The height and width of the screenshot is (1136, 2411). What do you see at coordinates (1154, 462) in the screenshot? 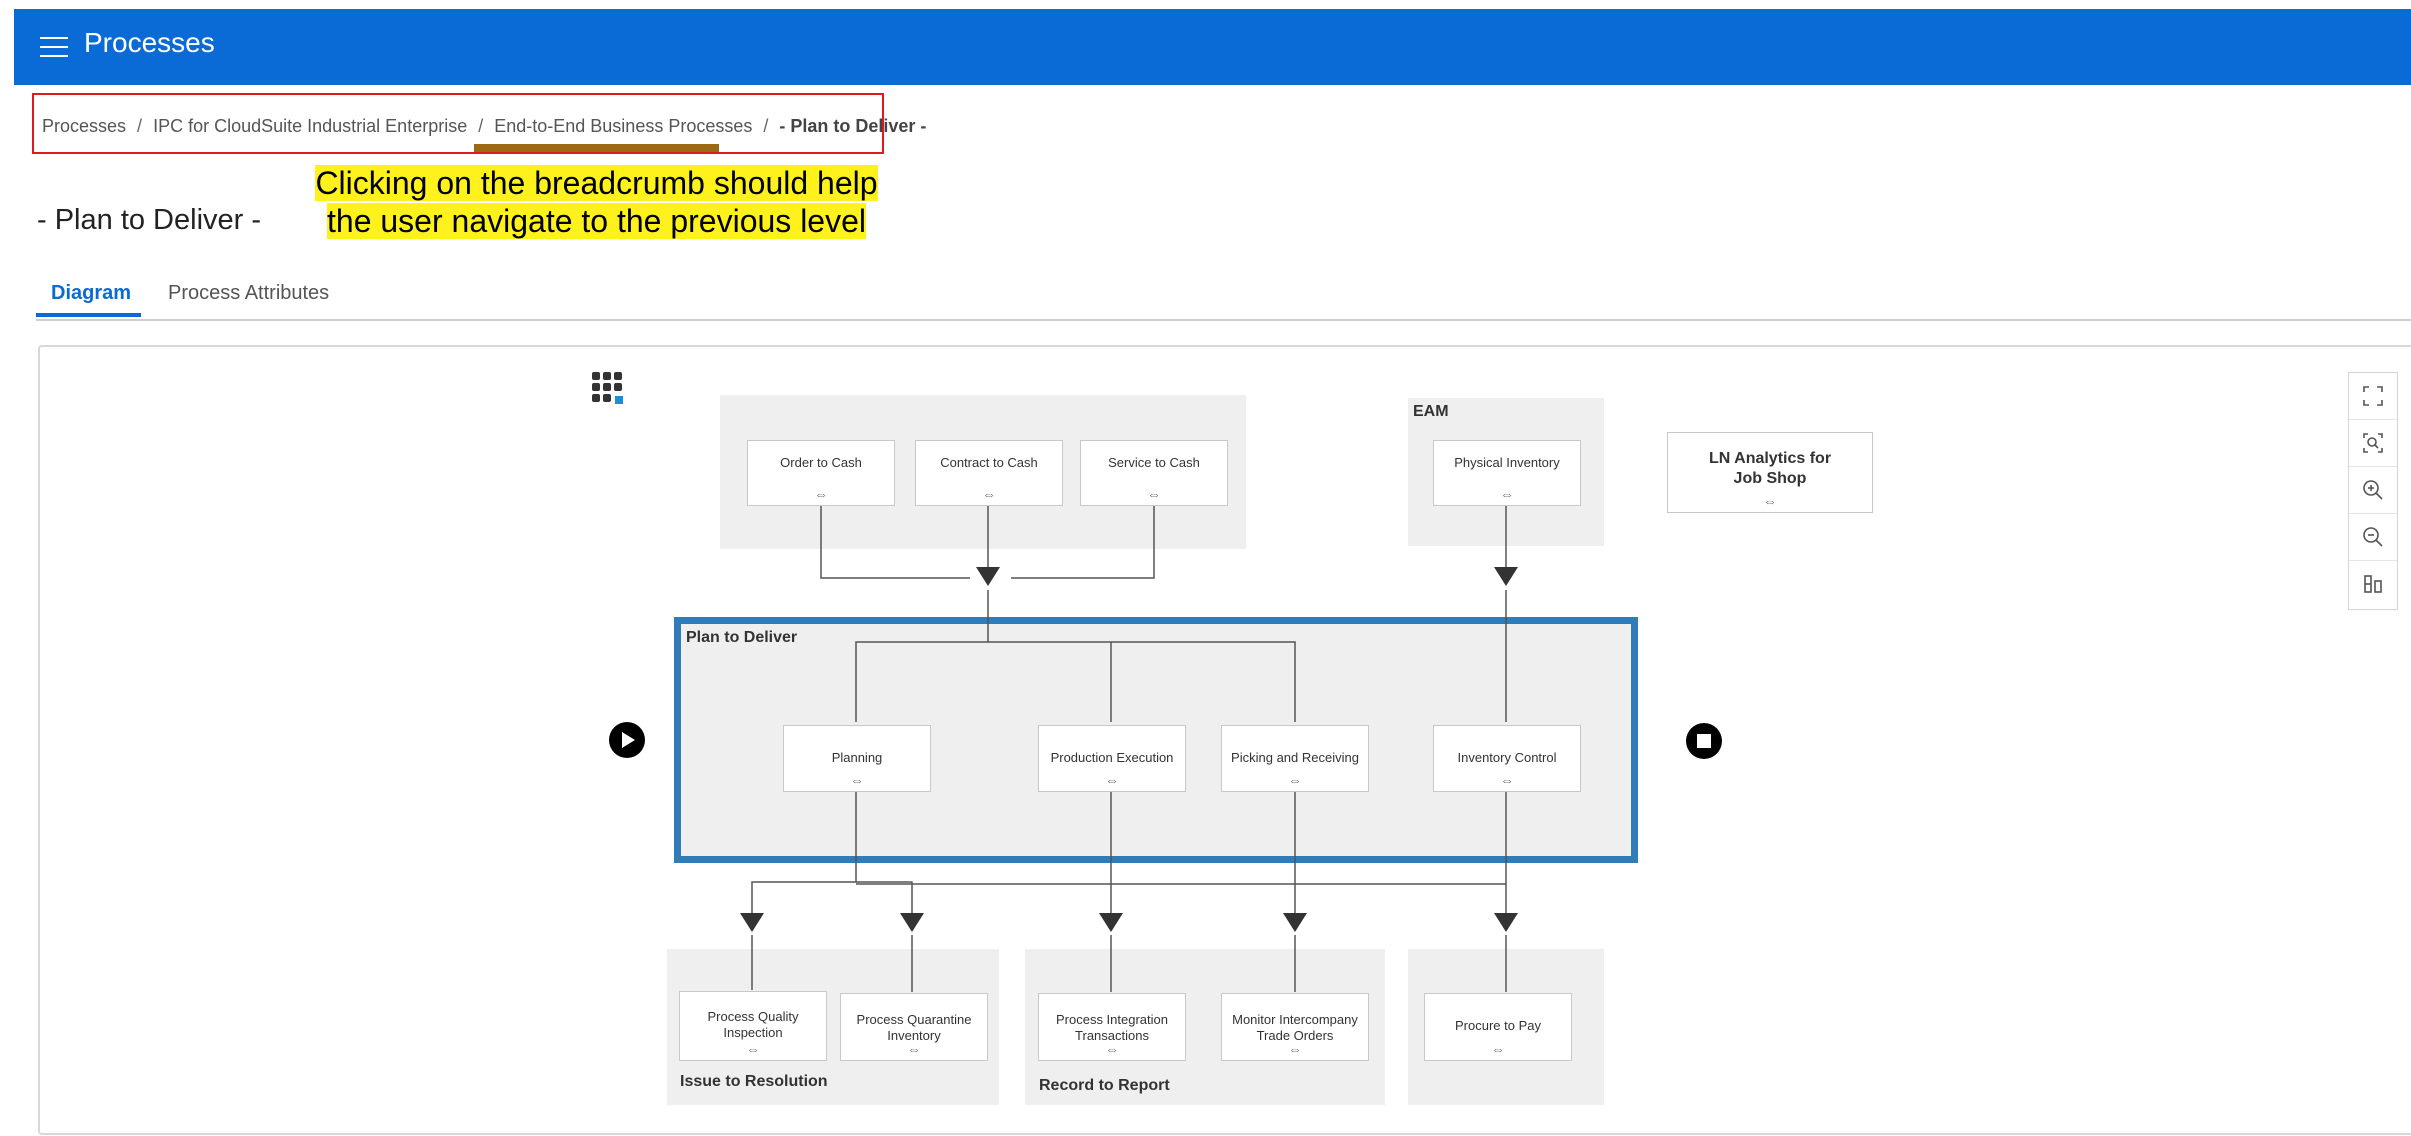
I see `node-label: Service to Cash` at bounding box center [1154, 462].